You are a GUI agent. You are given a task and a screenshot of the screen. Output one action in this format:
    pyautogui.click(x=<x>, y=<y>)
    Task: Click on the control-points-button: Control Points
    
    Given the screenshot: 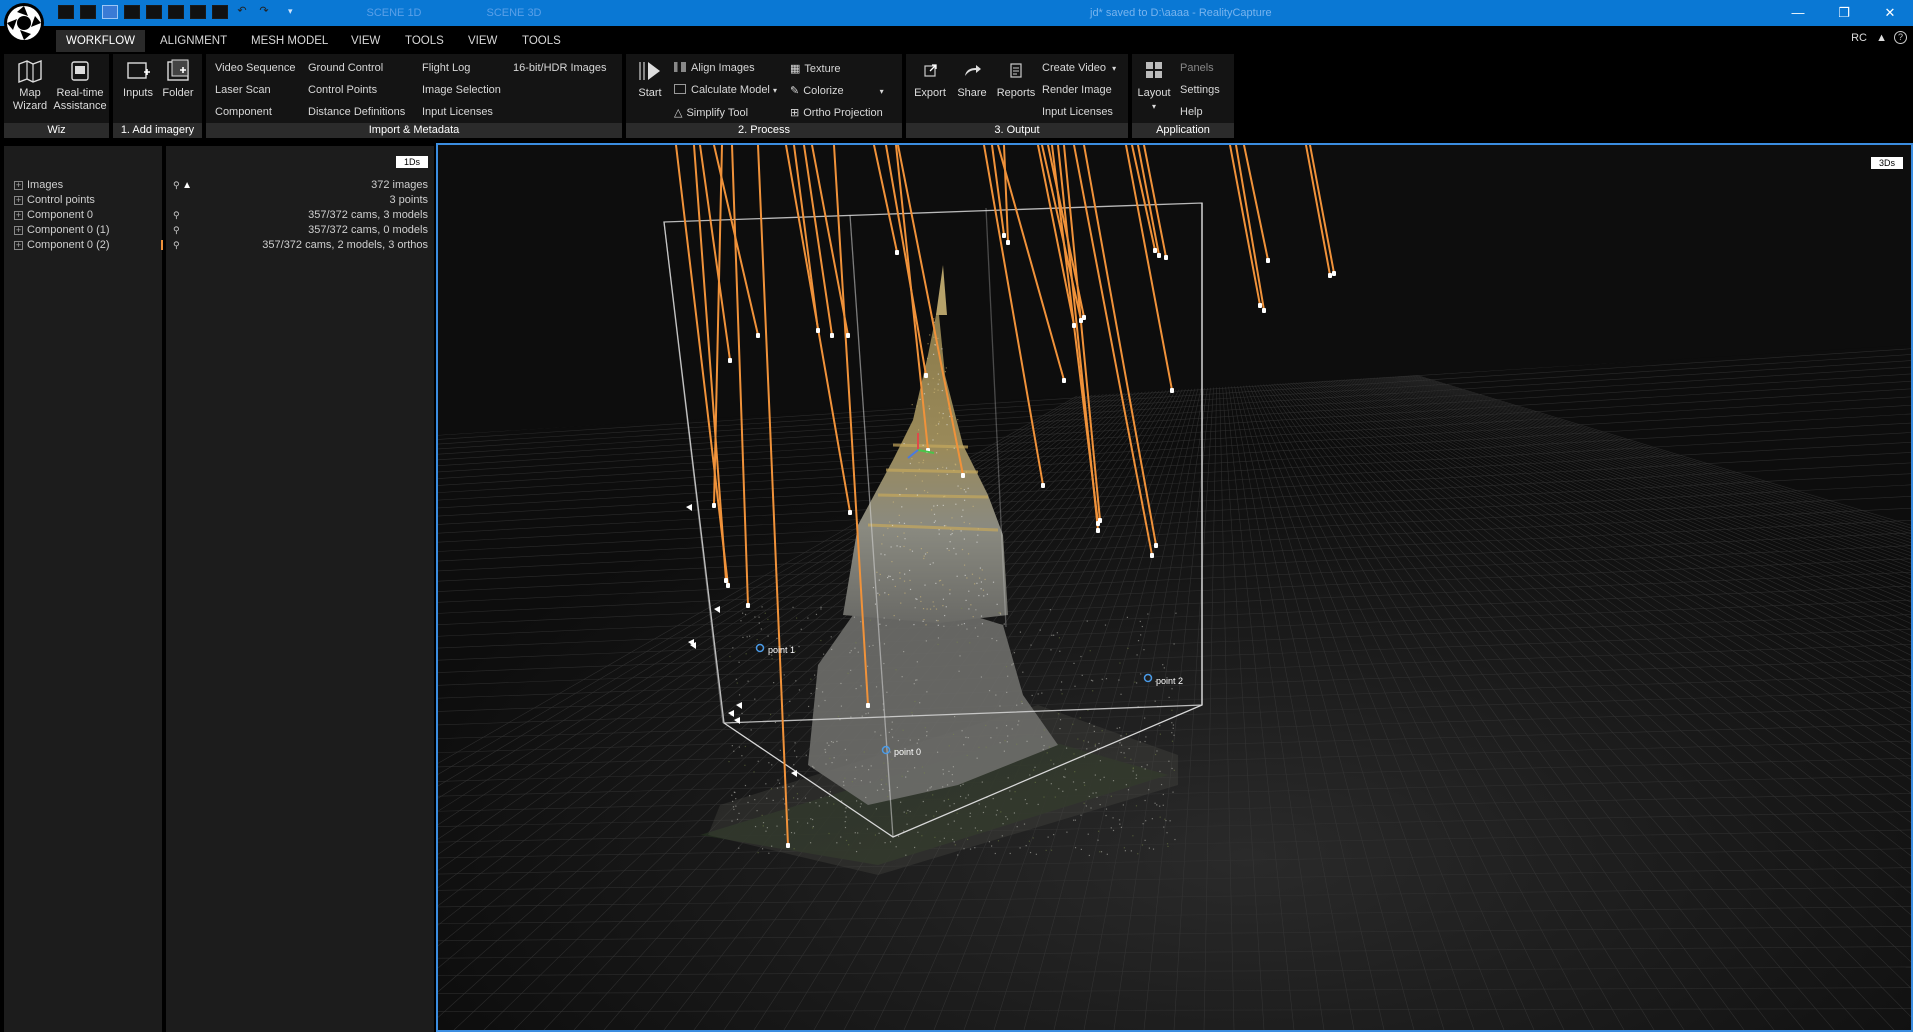 What is the action you would take?
    pyautogui.click(x=342, y=90)
    